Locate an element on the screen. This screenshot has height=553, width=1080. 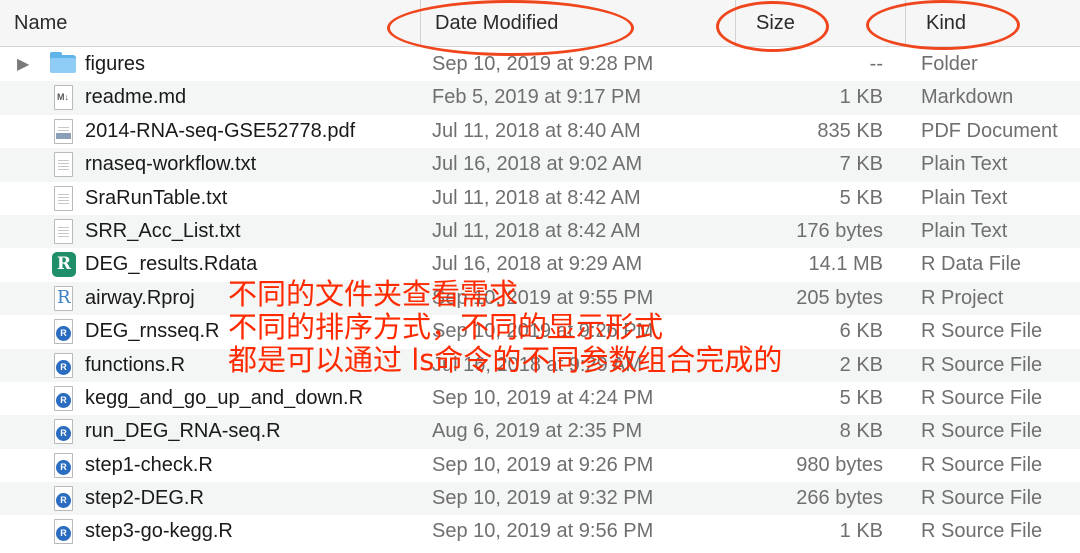
file-name: SraRunTable.txt is located at coordinates (156, 197).